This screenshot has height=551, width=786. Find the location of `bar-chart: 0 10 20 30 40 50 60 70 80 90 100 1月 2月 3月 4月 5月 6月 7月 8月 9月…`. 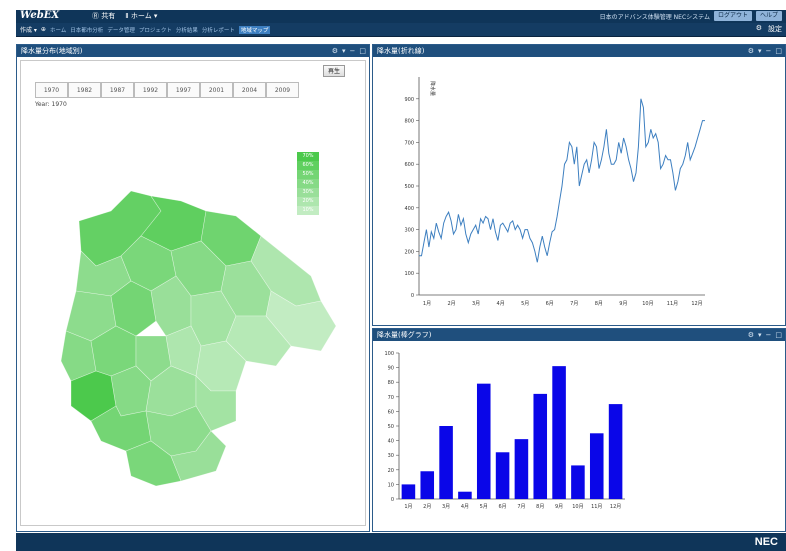

bar-chart: 0 10 20 30 40 50 60 70 80 90 100 1月 2月 3月 4月 5月 6月 7月 8月 9月… is located at coordinates (504, 430).